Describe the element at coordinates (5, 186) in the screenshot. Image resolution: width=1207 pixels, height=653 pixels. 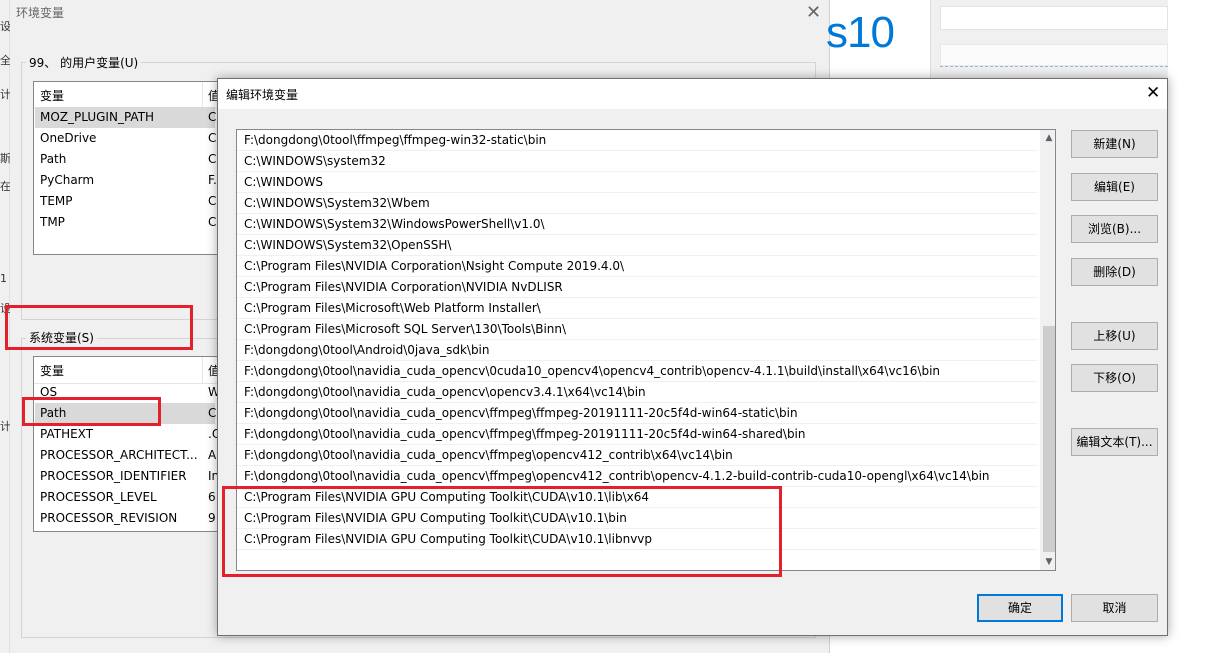
I see `left-edge-char: 在` at that location.